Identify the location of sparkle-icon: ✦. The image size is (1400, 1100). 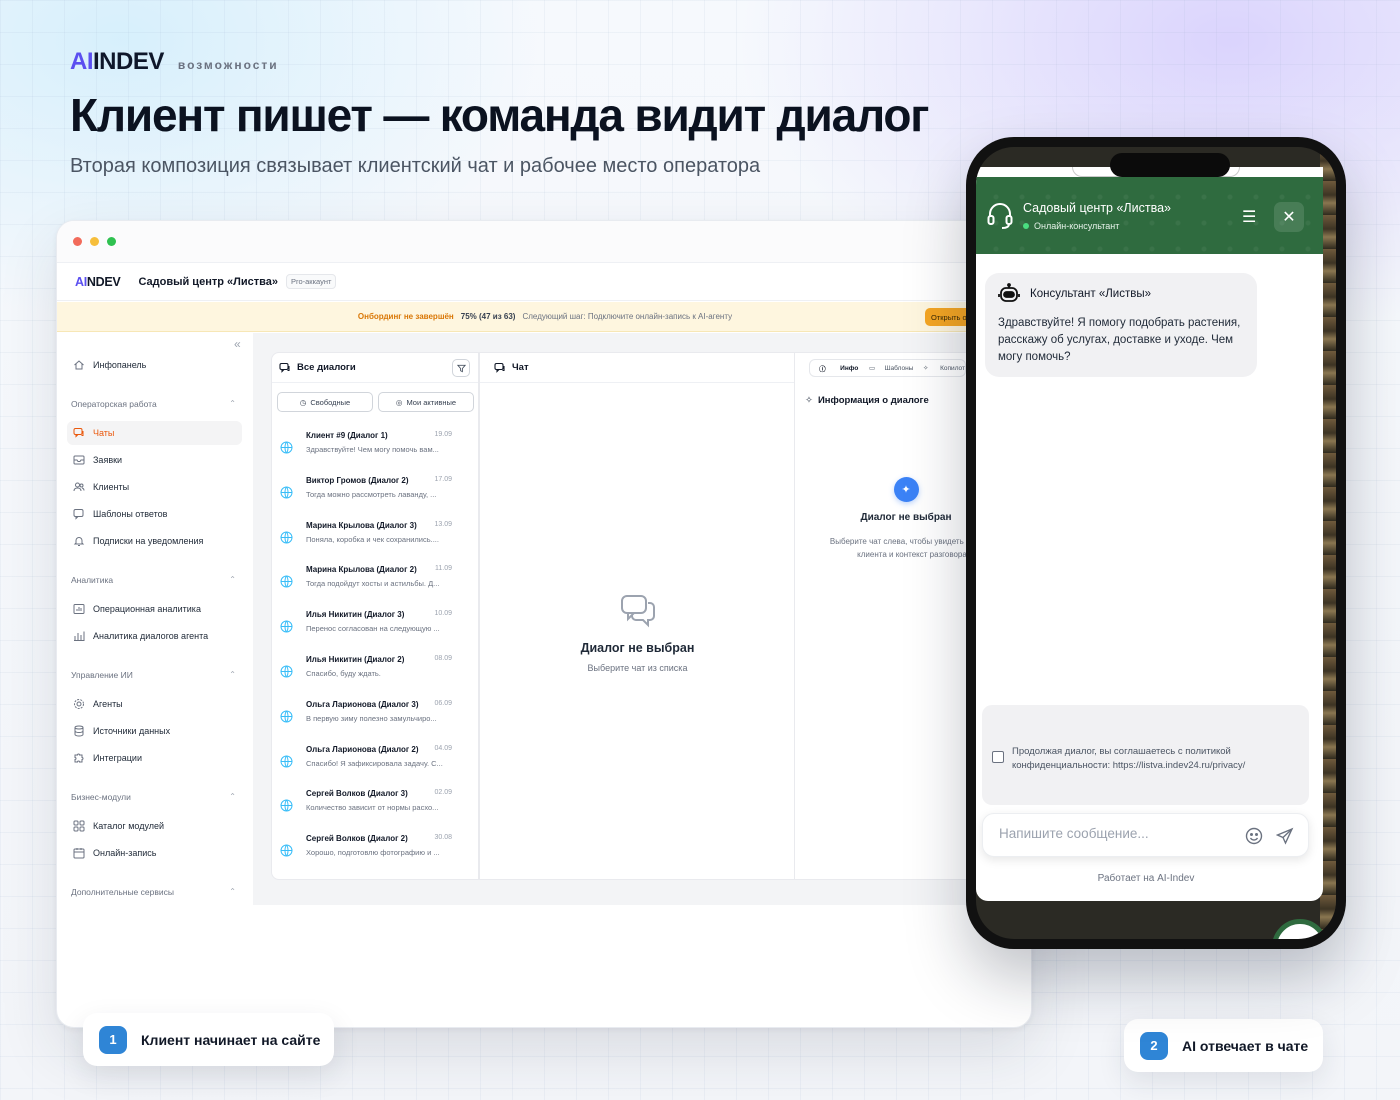
(906, 489).